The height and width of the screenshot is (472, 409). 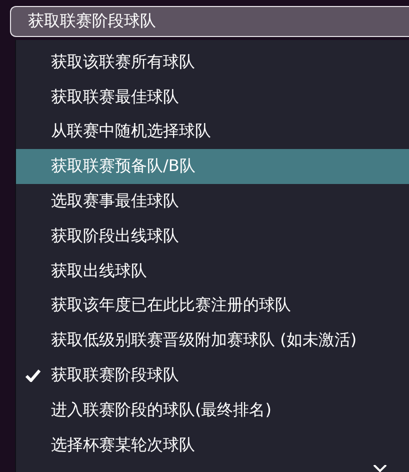 I want to click on menu-item: 选择杯赛某轮次球队, so click(x=212, y=445).